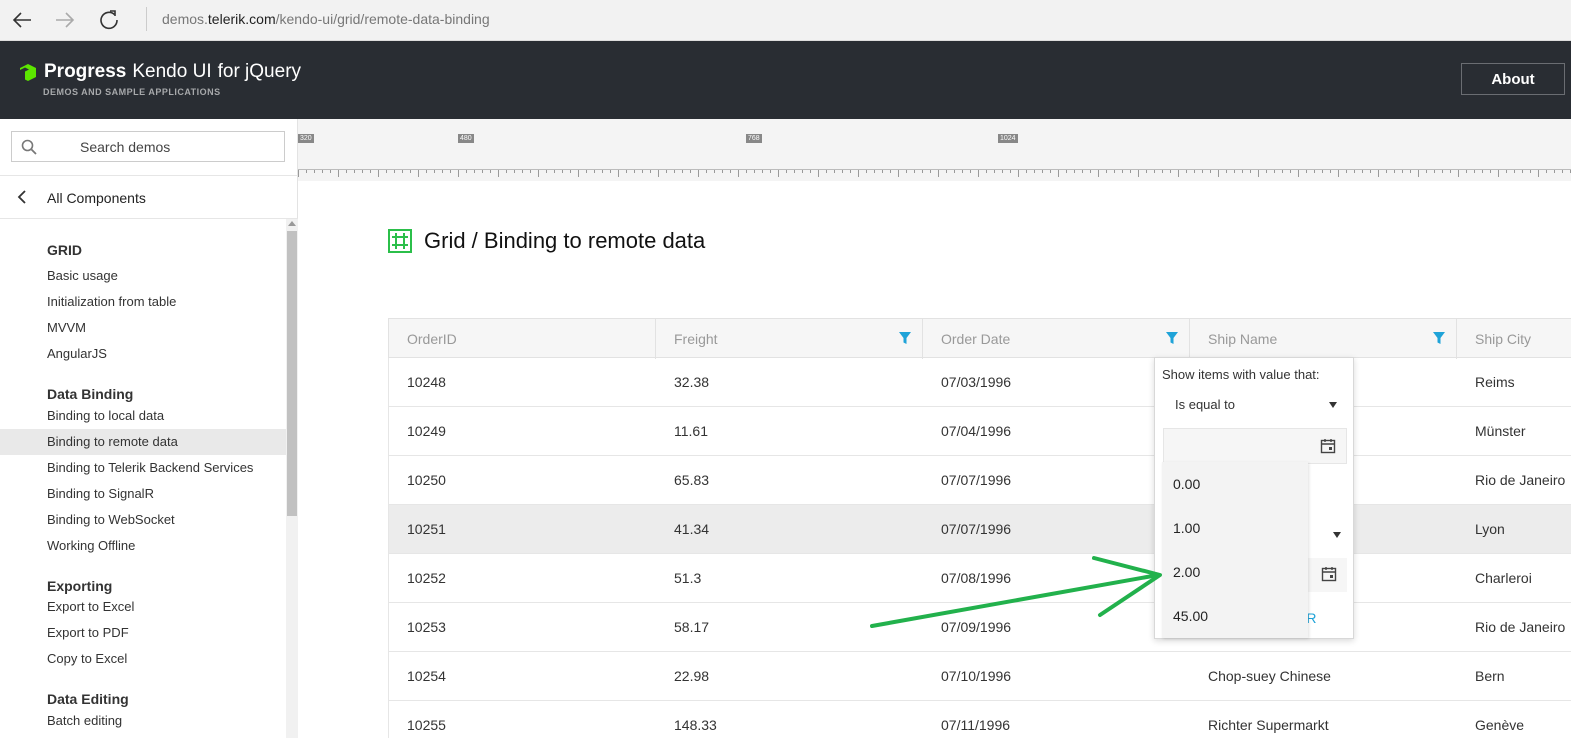 Image resolution: width=1571 pixels, height=738 pixels. Describe the element at coordinates (692, 676) in the screenshot. I see `cell-freight: 22.98` at that location.